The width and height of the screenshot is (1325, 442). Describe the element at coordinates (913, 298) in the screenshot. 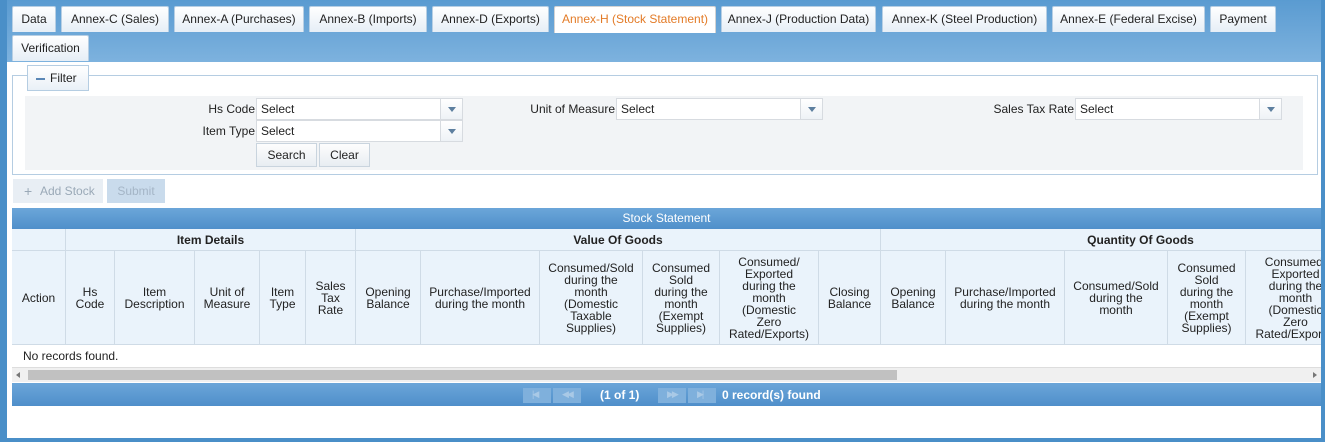

I see `column-header-opening-balance-quantity: Opening Balance` at that location.